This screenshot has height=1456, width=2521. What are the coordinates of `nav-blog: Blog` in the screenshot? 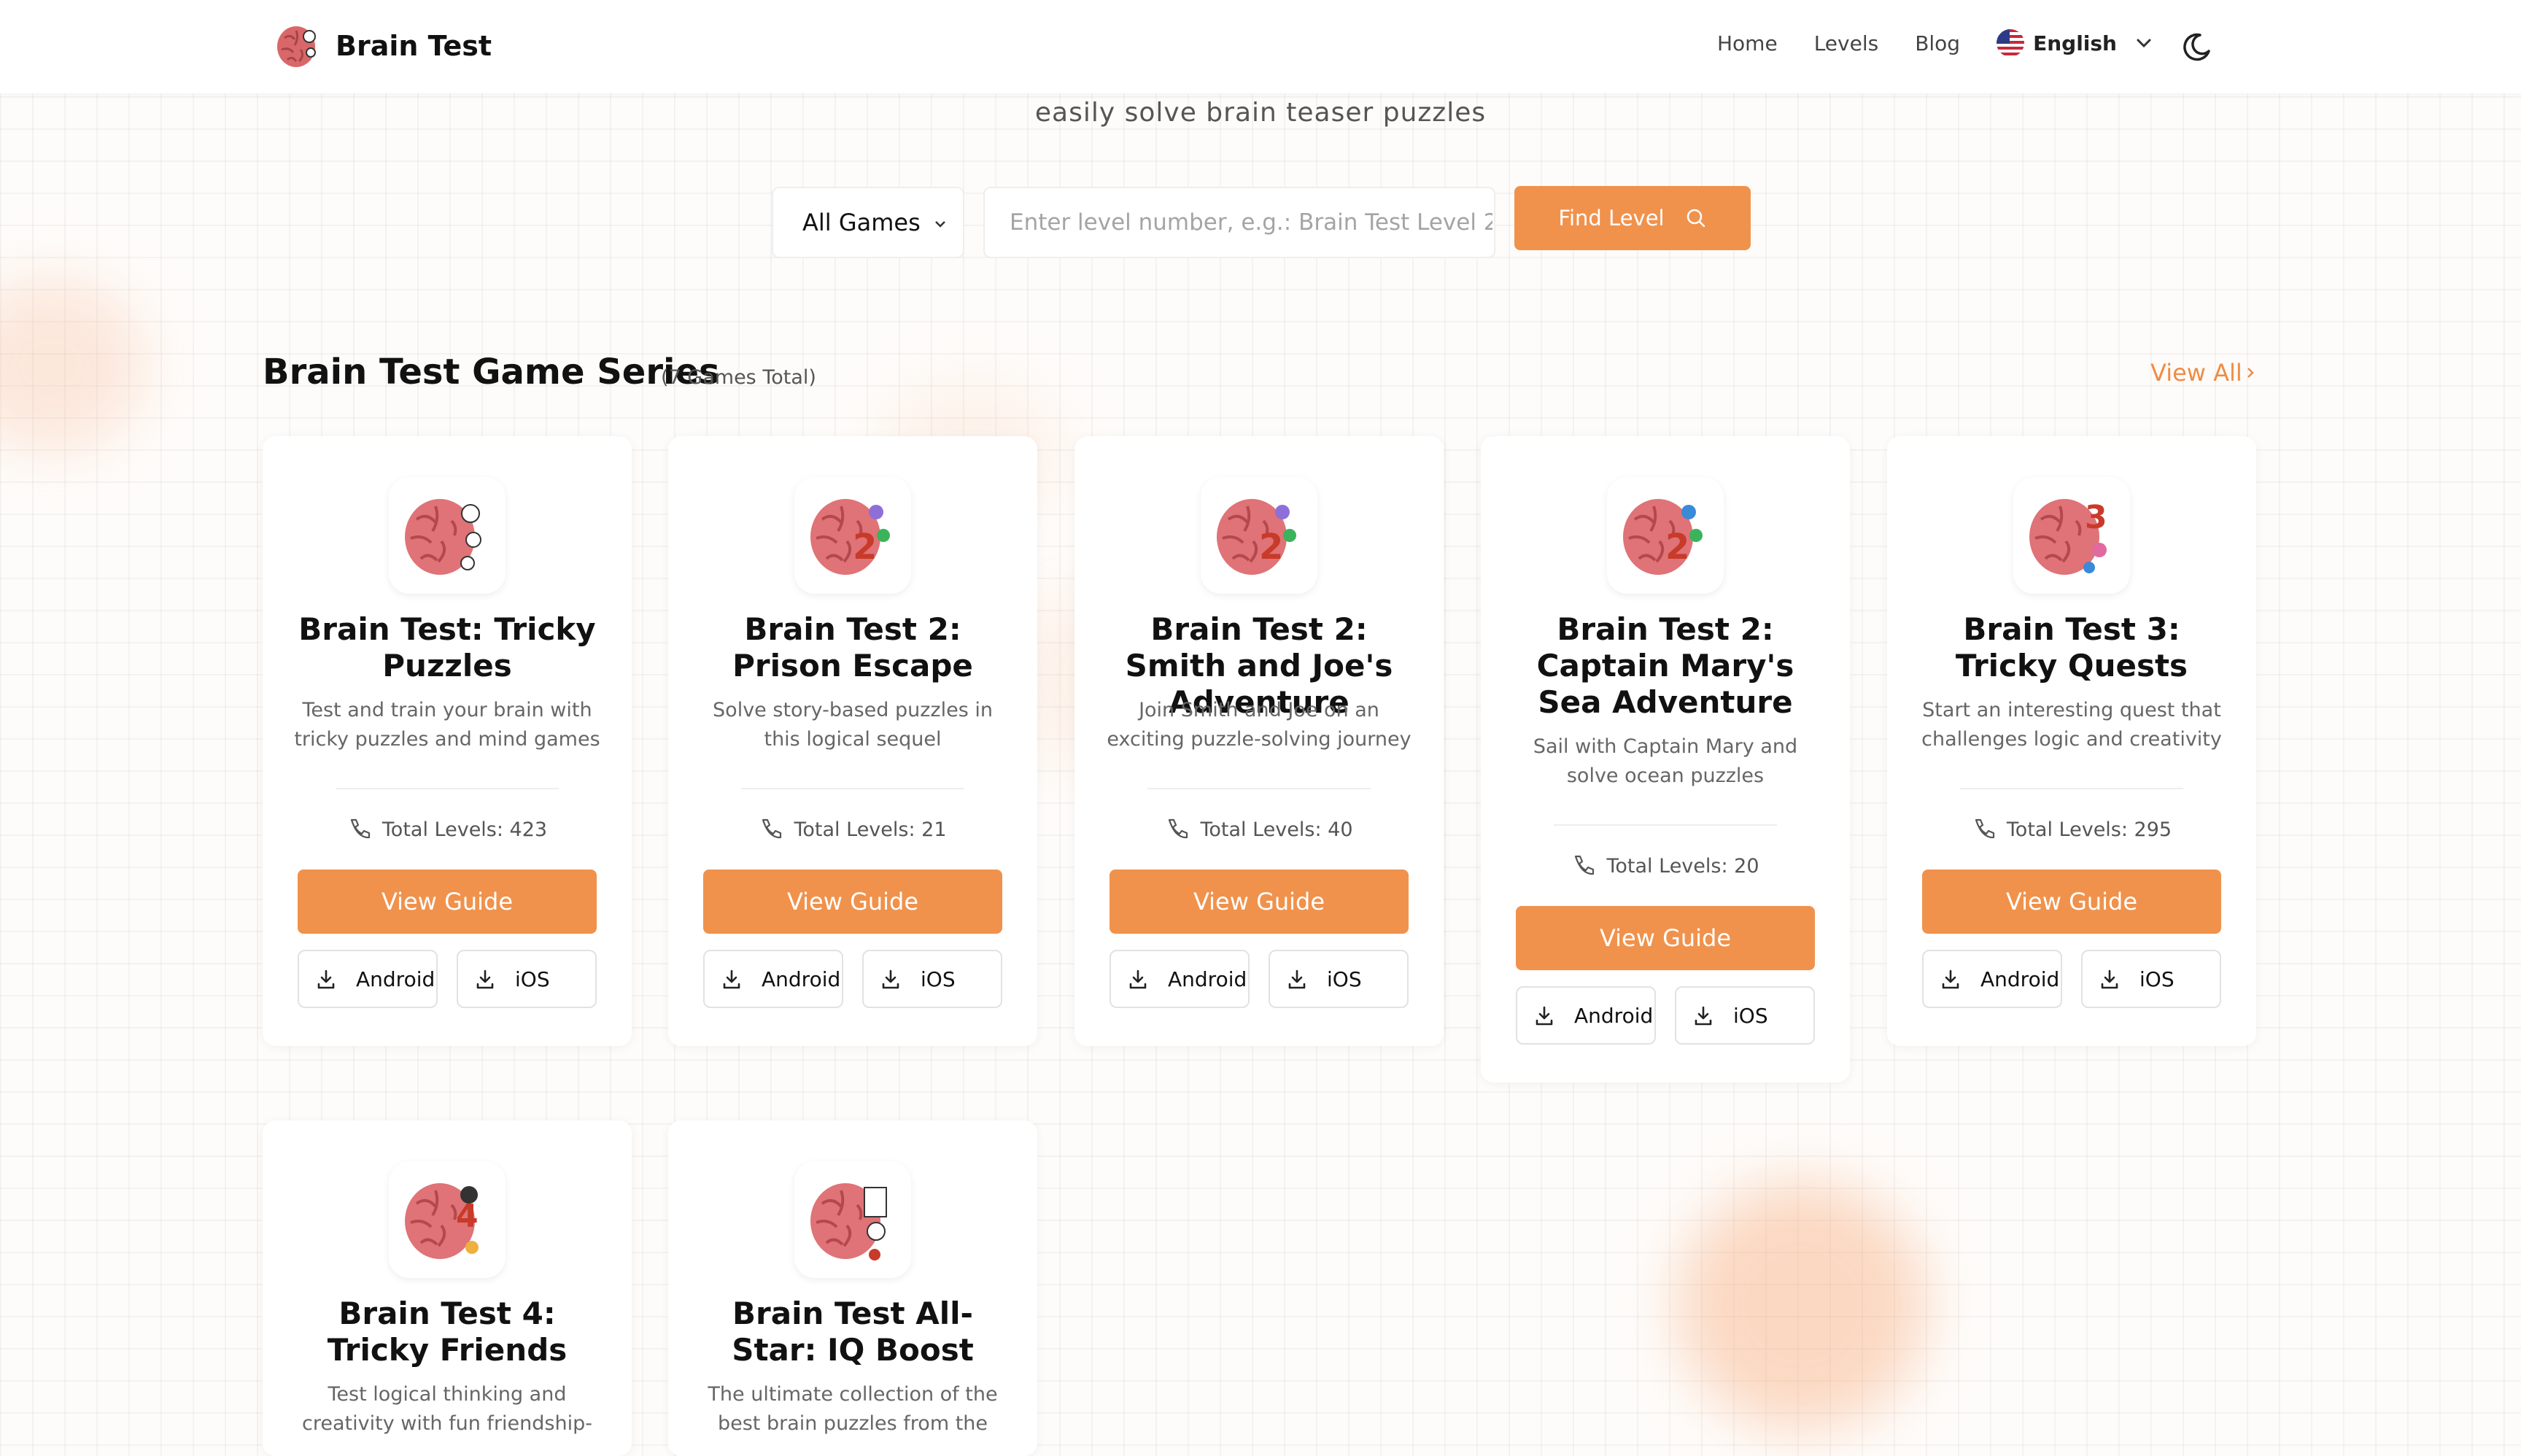 It's located at (1937, 43).